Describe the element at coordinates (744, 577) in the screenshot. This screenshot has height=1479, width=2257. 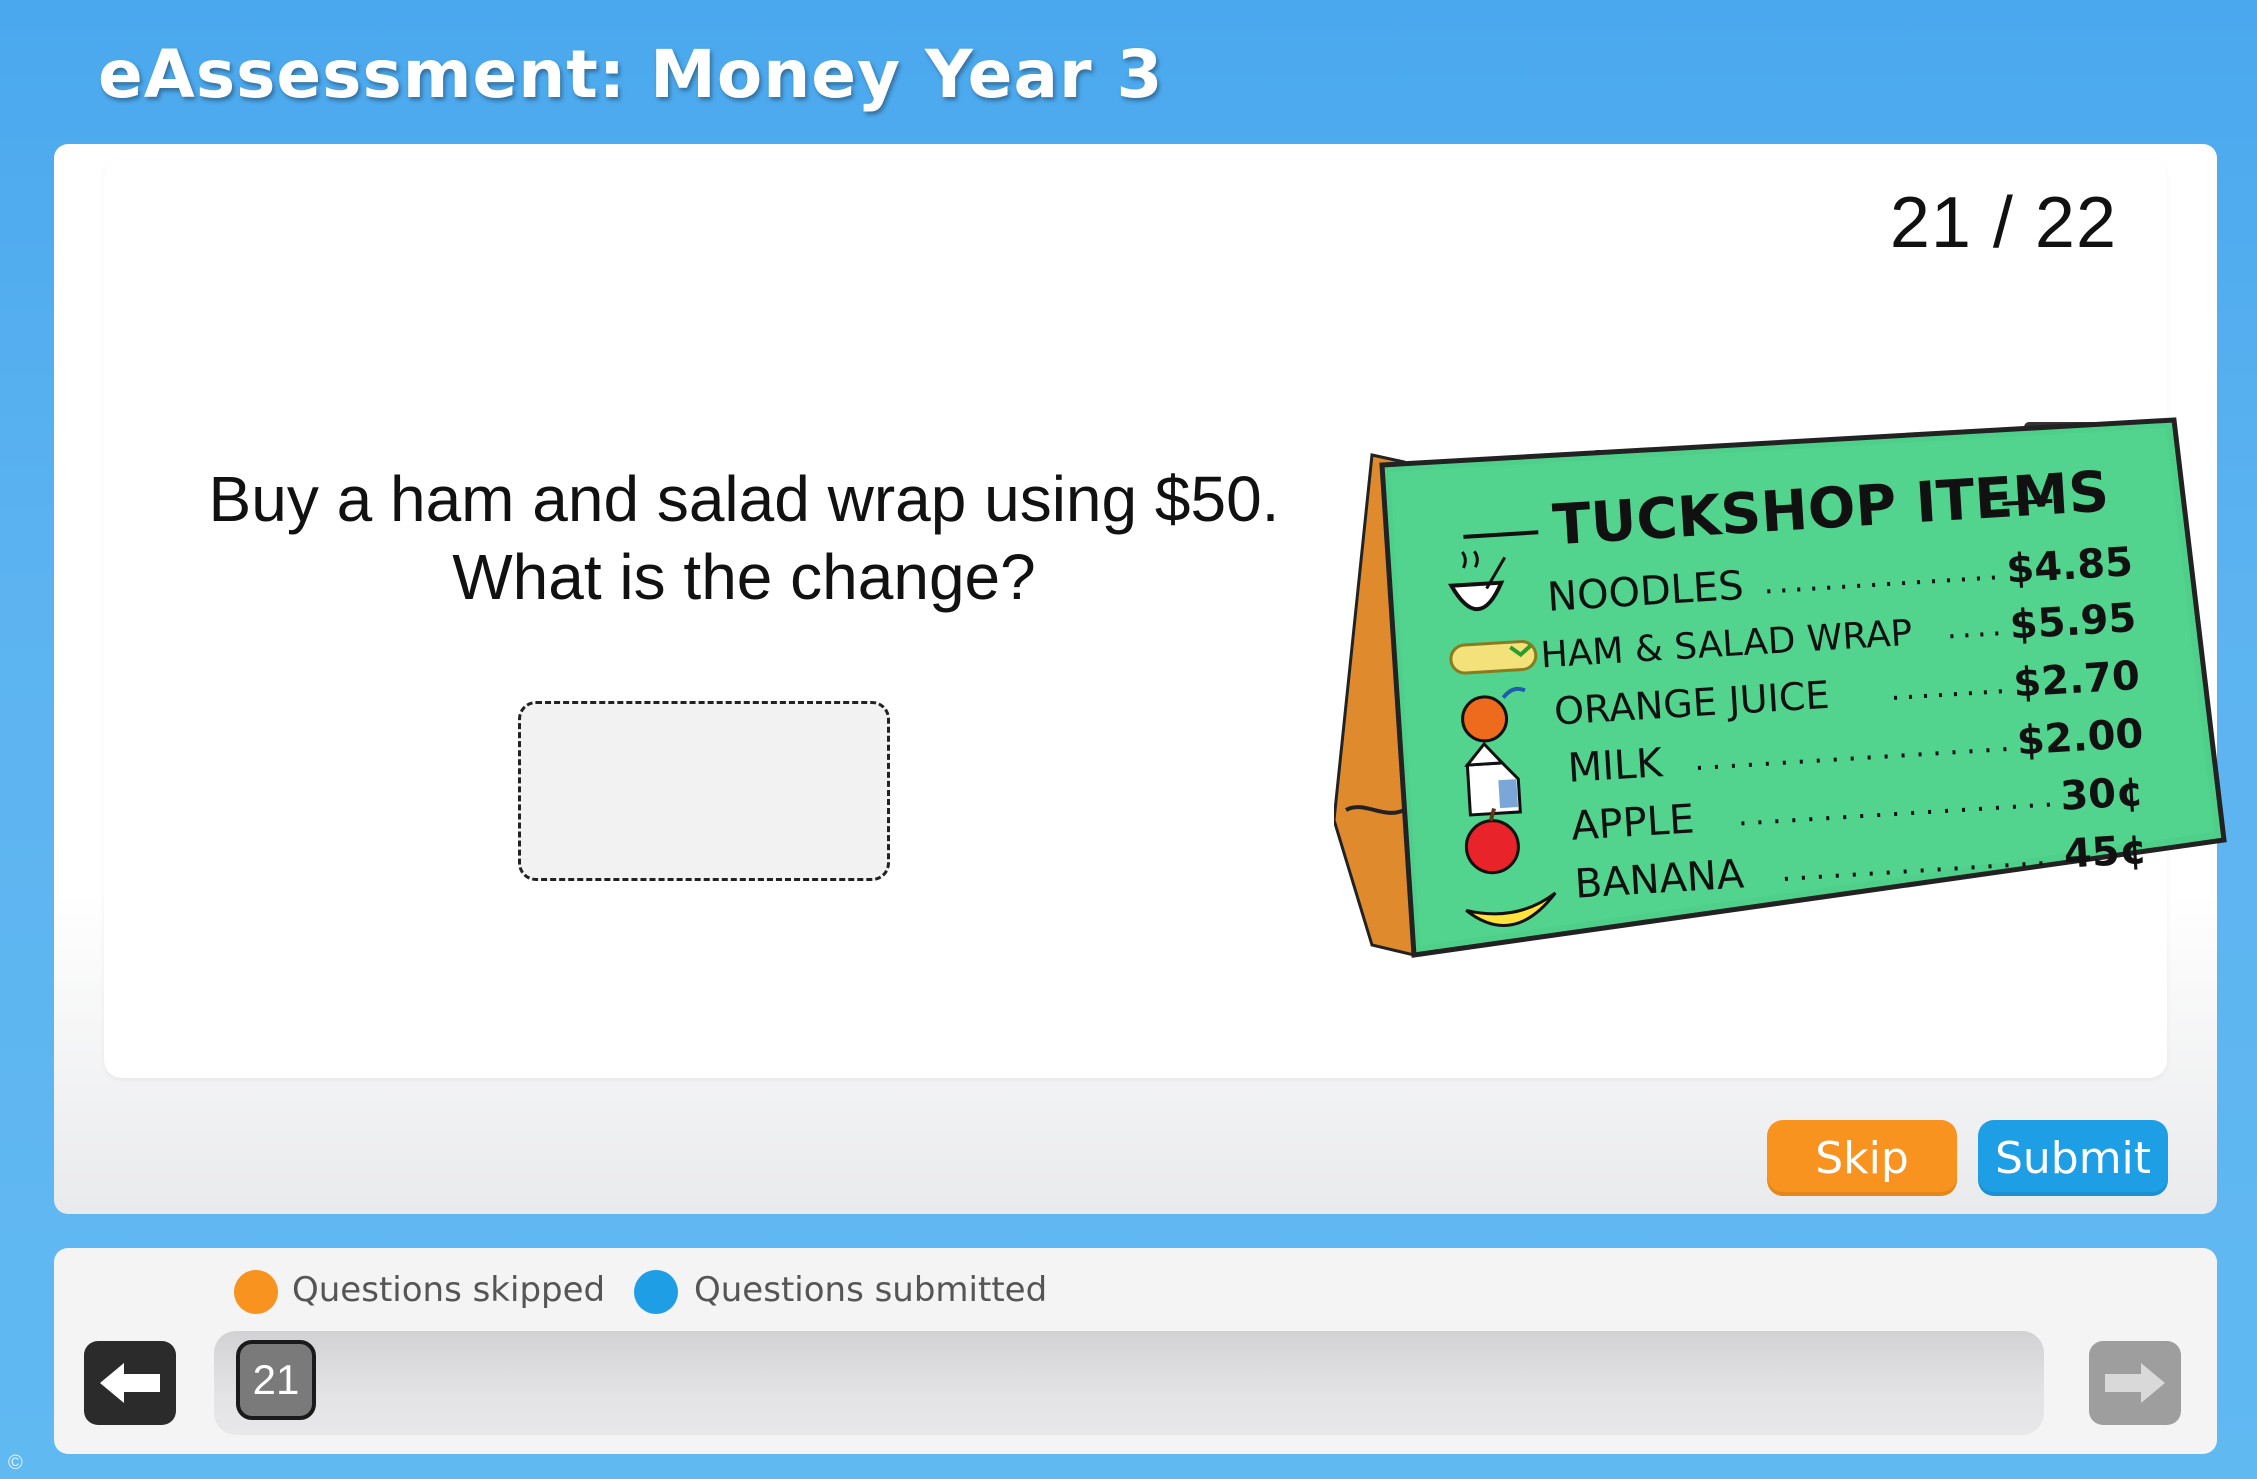
I see `question-line-2: What is the change?` at that location.